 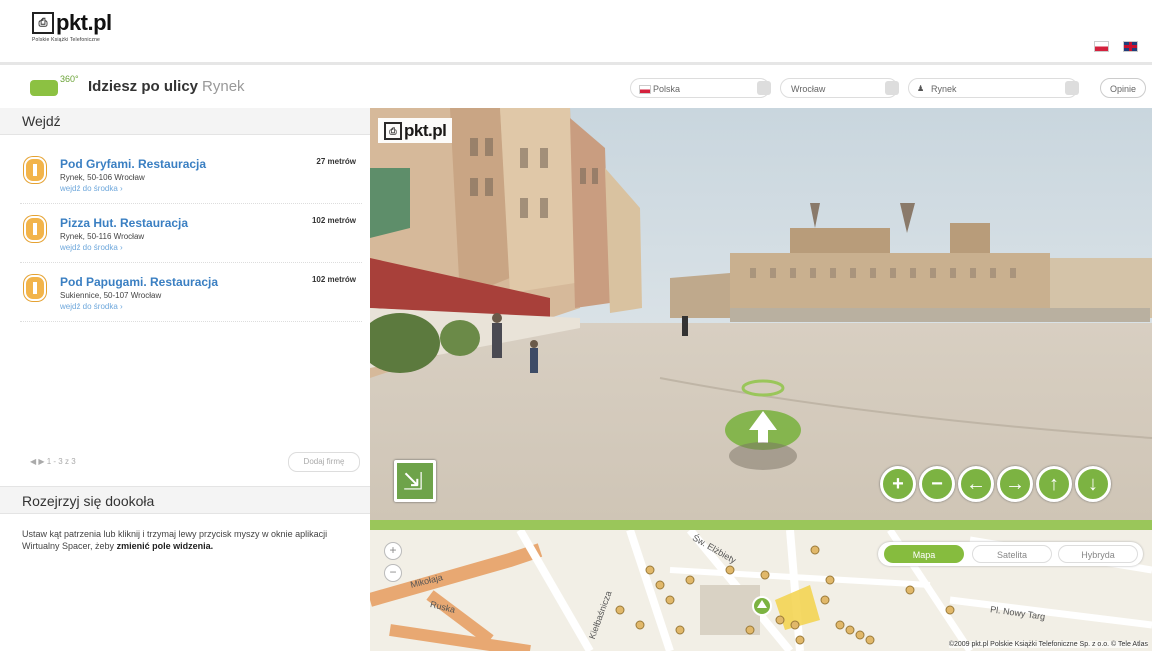 What do you see at coordinates (924, 554) in the screenshot?
I see `map-type-map: Mapa` at bounding box center [924, 554].